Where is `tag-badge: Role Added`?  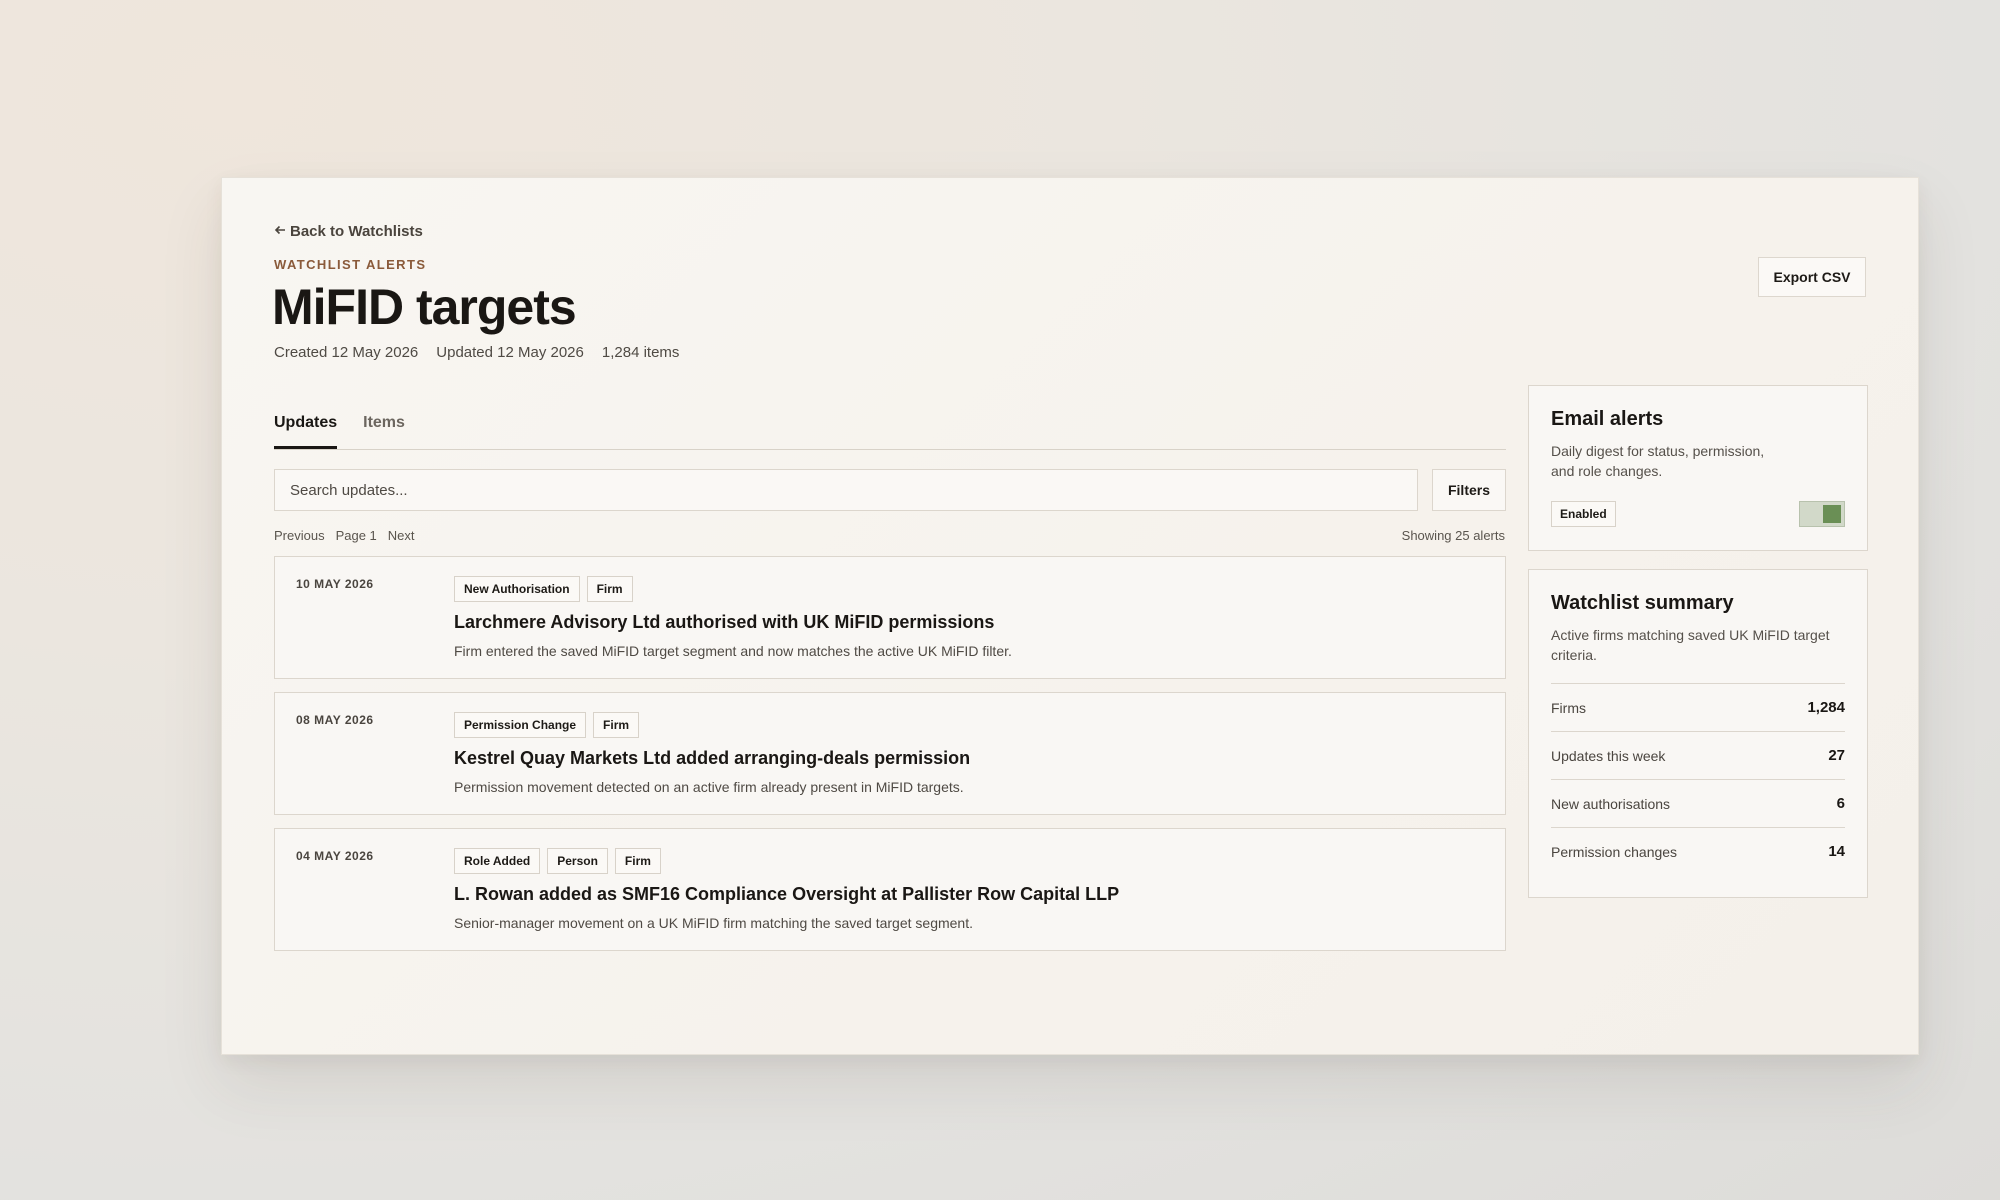
tag-badge: Role Added is located at coordinates (497, 861).